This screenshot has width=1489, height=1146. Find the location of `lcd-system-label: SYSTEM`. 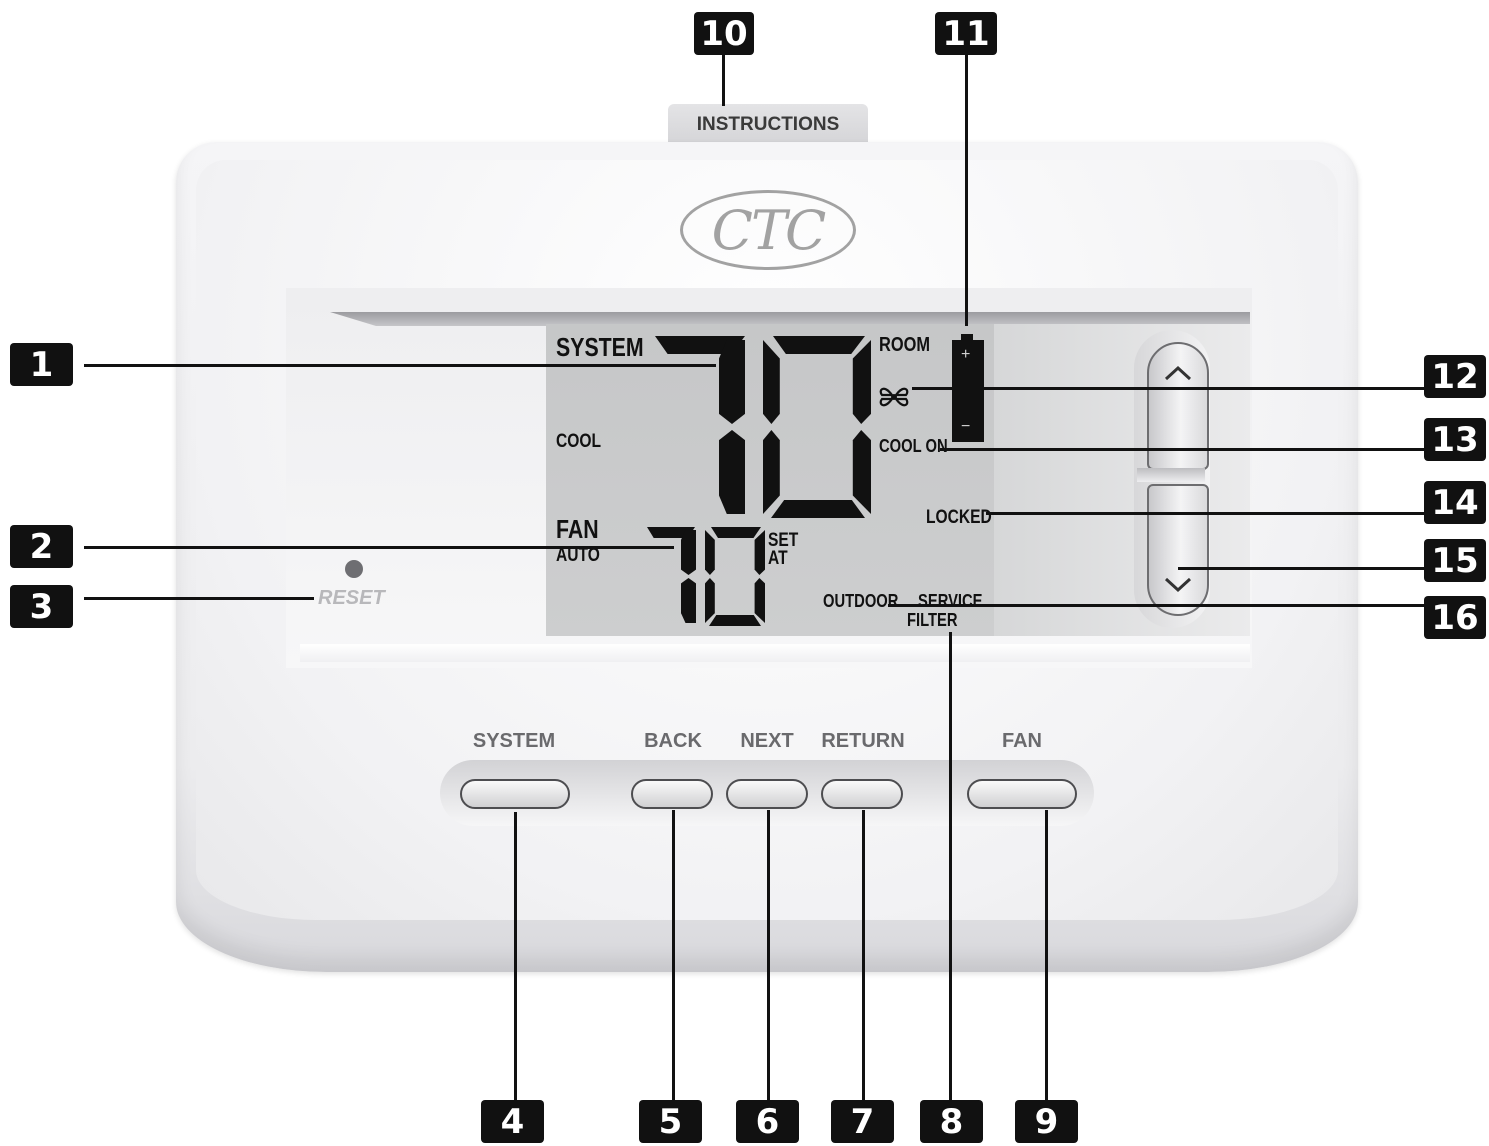

lcd-system-label: SYSTEM is located at coordinates (600, 347).